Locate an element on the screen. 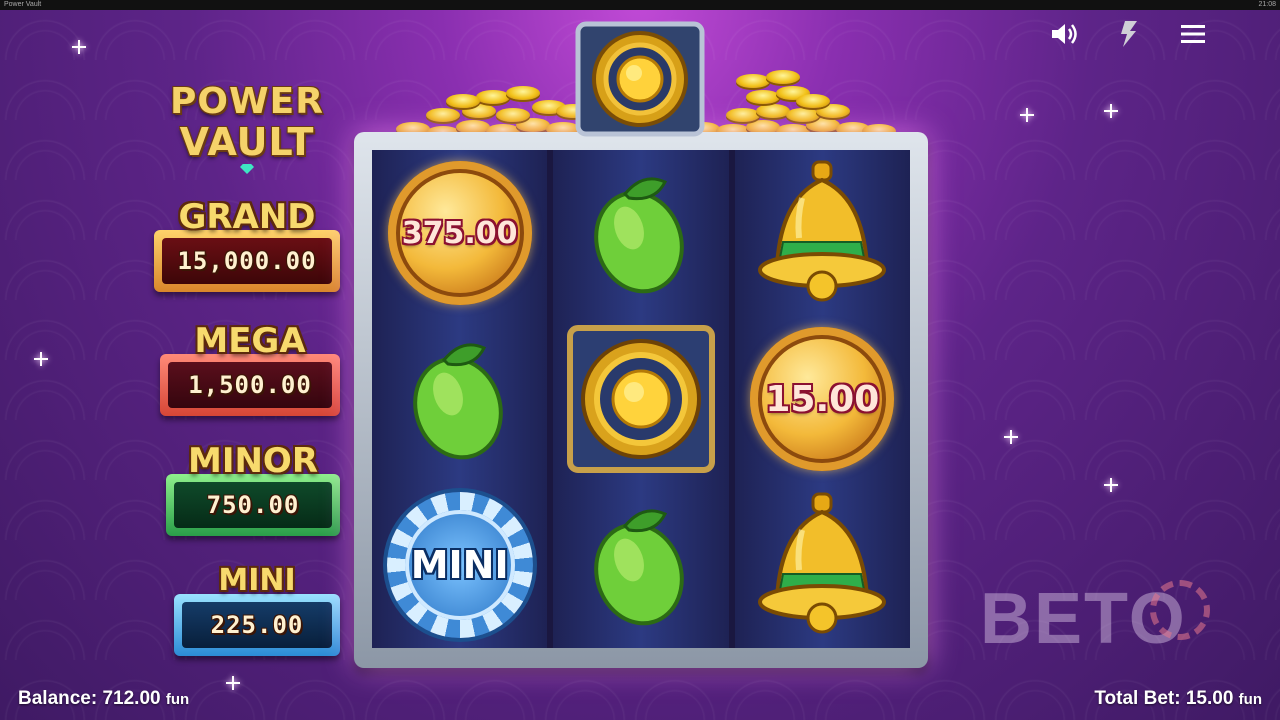 This screenshot has width=1280, height=720. reel-1: 375.00 MINI is located at coordinates (460, 399).